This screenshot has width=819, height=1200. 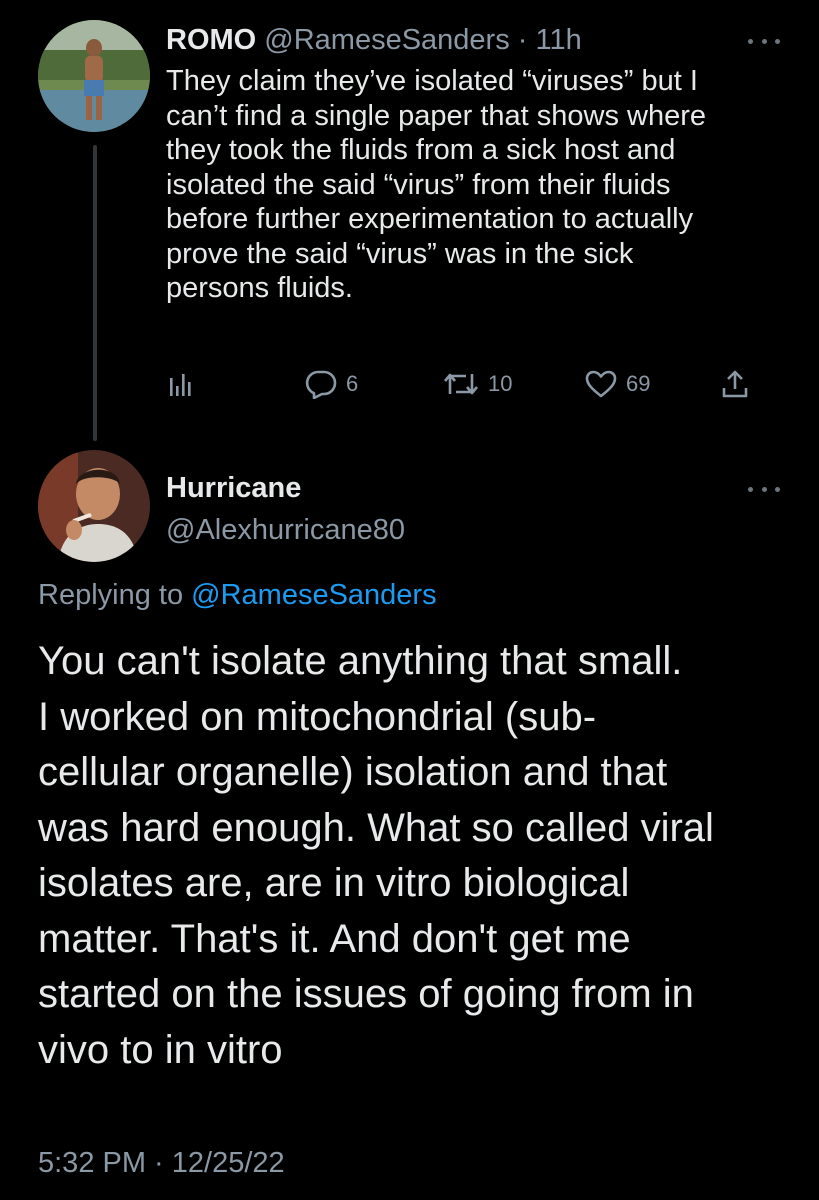 What do you see at coordinates (461, 384) in the screenshot?
I see `retweet-icon` at bounding box center [461, 384].